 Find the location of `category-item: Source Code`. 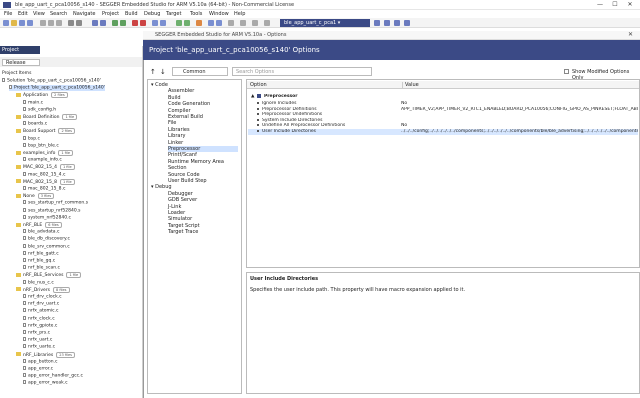

category-item: Source Code is located at coordinates (203, 175).